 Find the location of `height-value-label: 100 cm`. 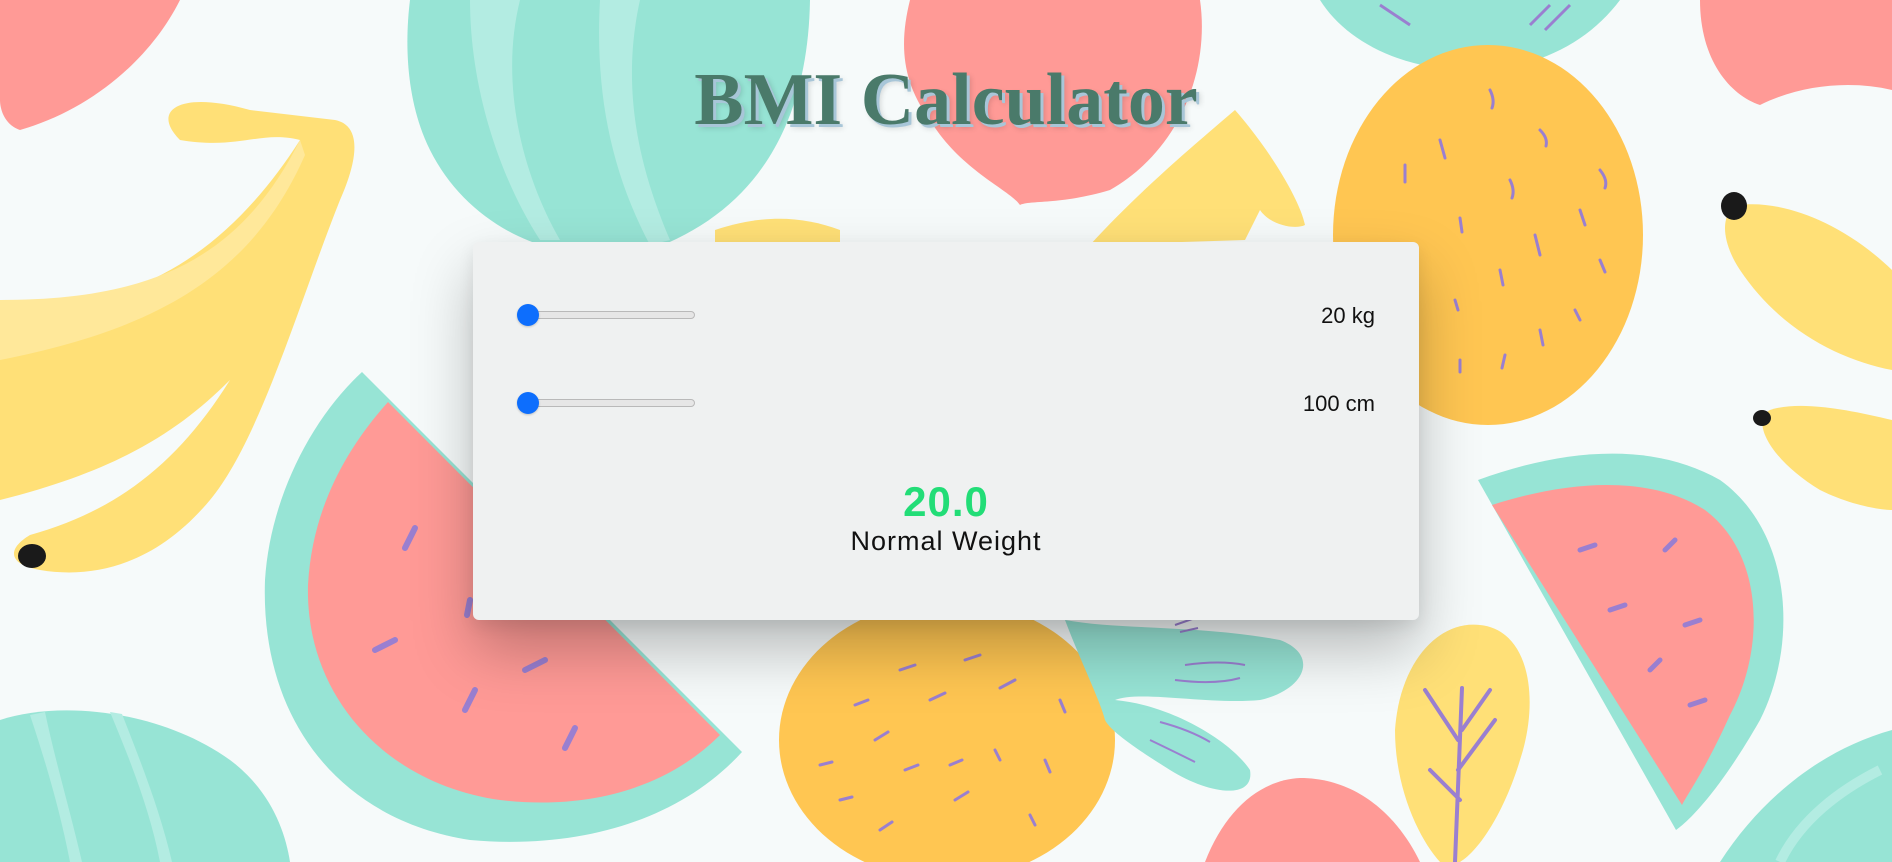

height-value-label: 100 cm is located at coordinates (1338, 403).